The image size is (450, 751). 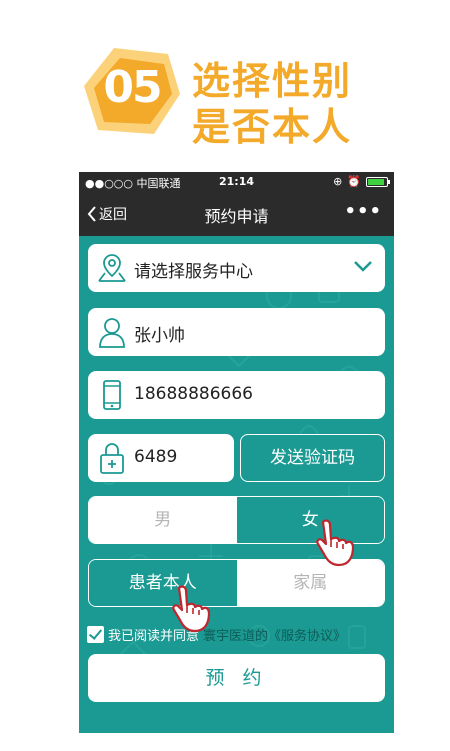 What do you see at coordinates (312, 458) in the screenshot?
I see `send-code-button: 发送验证码` at bounding box center [312, 458].